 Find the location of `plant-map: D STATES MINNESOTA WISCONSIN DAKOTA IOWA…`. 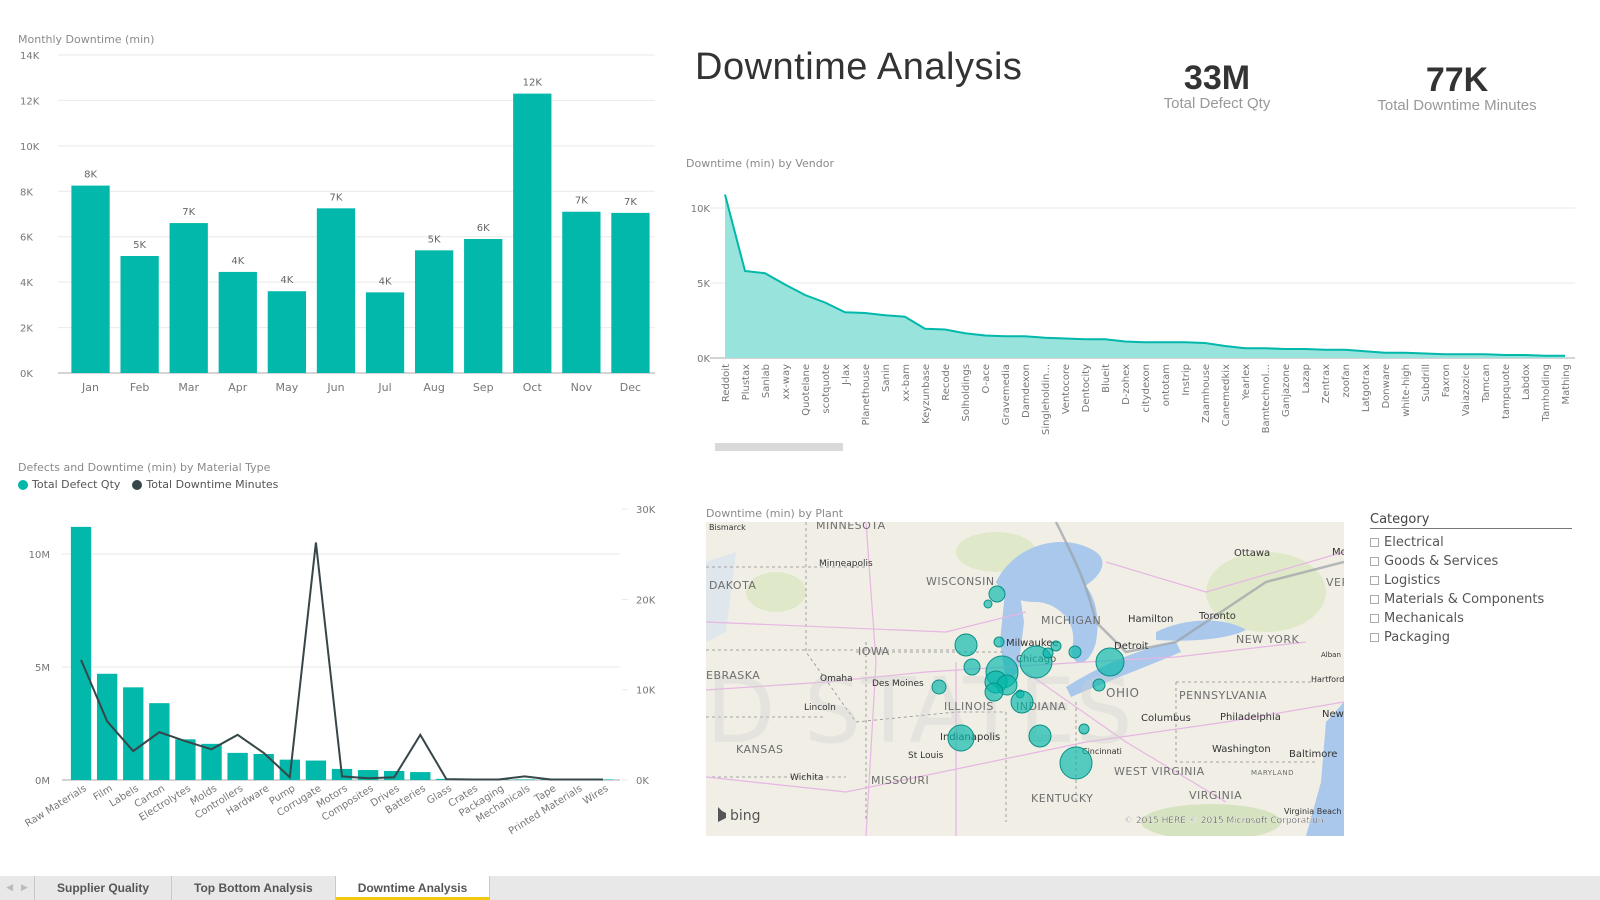

plant-map: D STATES MINNESOTA WISCONSIN DAKOTA IOWA… is located at coordinates (1025, 679).